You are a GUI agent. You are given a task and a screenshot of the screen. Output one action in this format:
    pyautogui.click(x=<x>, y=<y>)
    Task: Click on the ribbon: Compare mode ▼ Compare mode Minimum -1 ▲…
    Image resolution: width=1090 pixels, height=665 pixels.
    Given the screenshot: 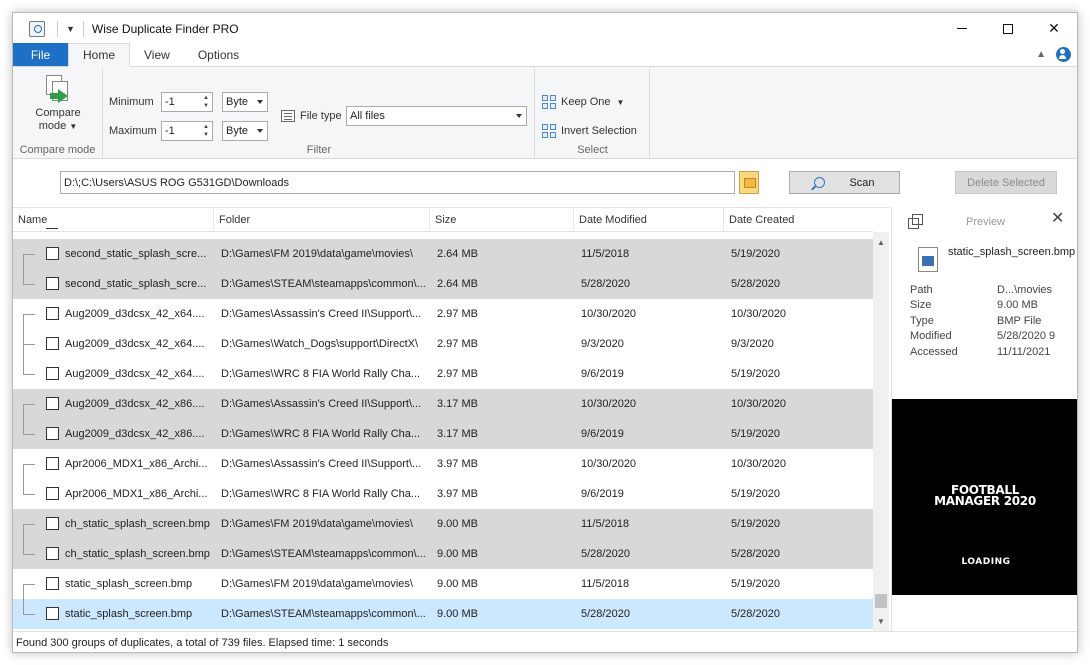 What is the action you would take?
    pyautogui.click(x=545, y=113)
    